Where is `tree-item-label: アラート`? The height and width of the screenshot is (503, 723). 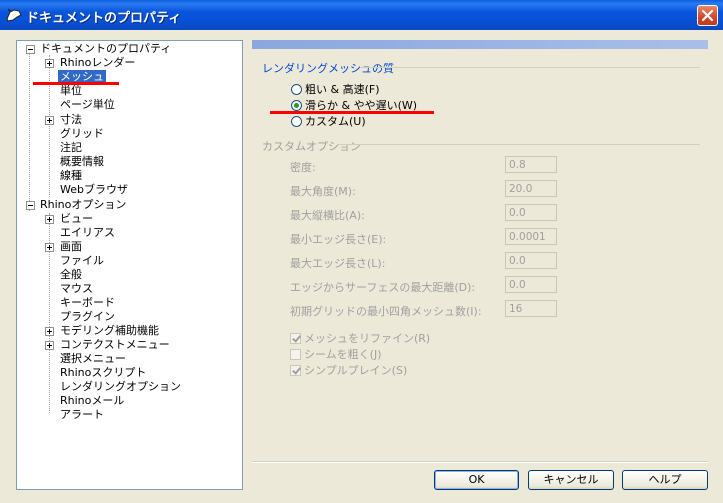 tree-item-label: アラート is located at coordinates (82, 414).